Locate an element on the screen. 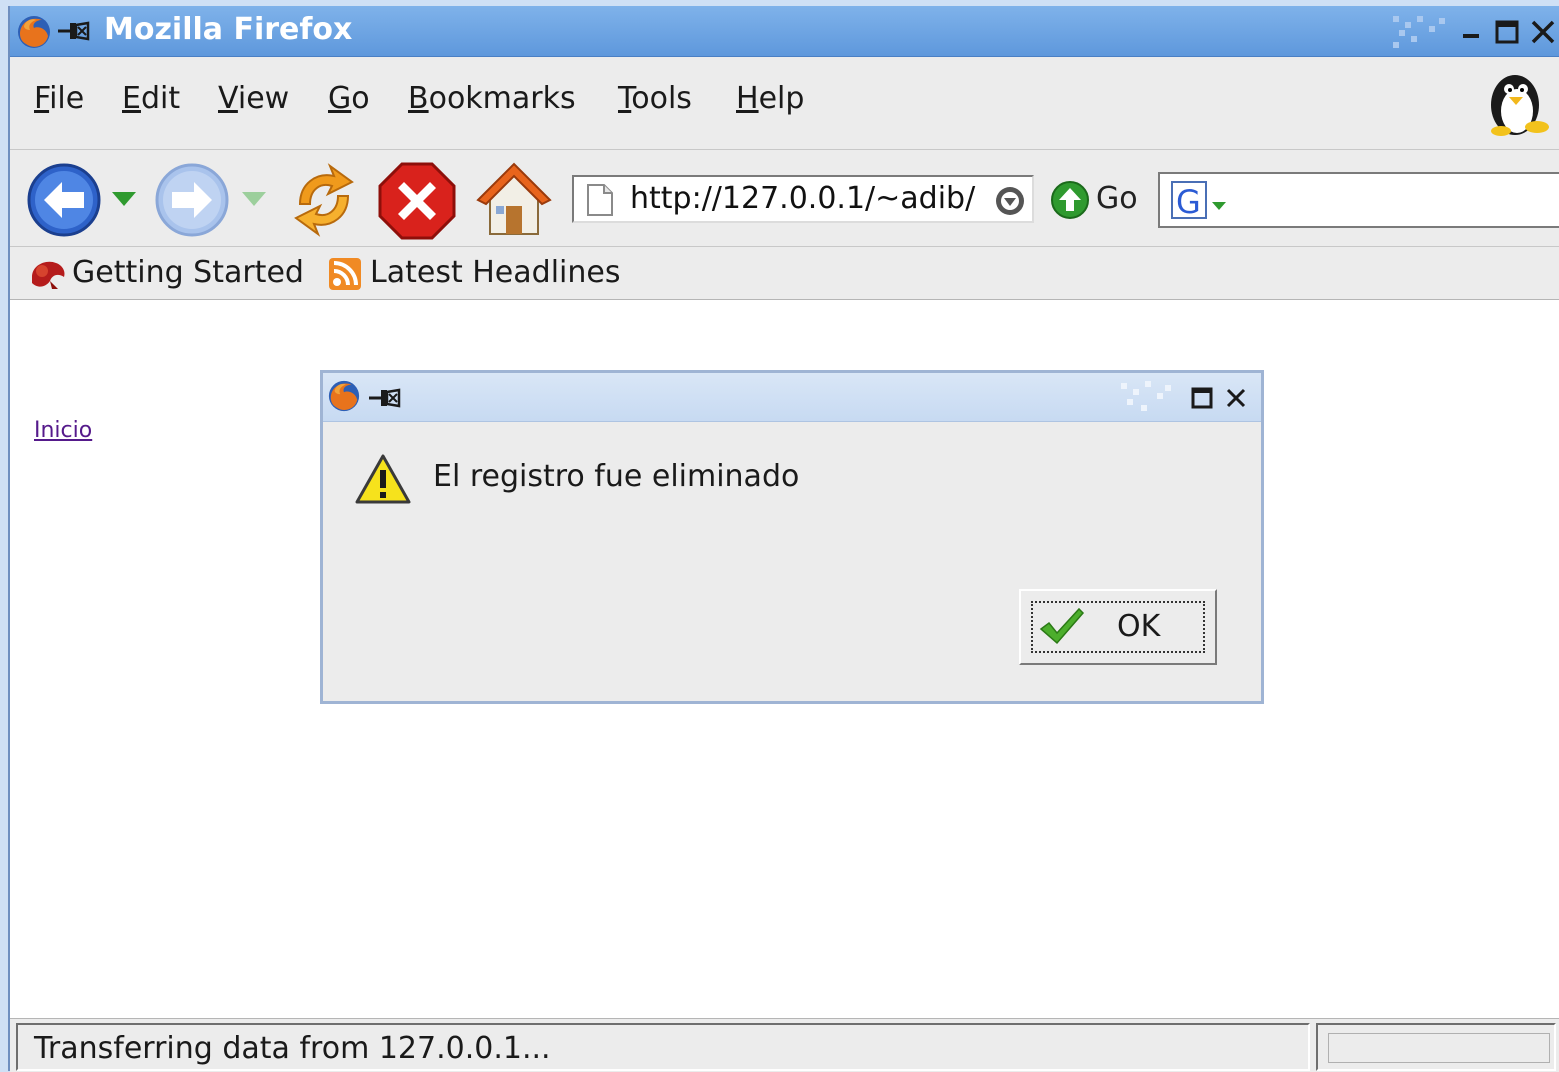 Image resolution: width=1559 pixels, height=1072 pixels. search-bar: G is located at coordinates (1358, 200).